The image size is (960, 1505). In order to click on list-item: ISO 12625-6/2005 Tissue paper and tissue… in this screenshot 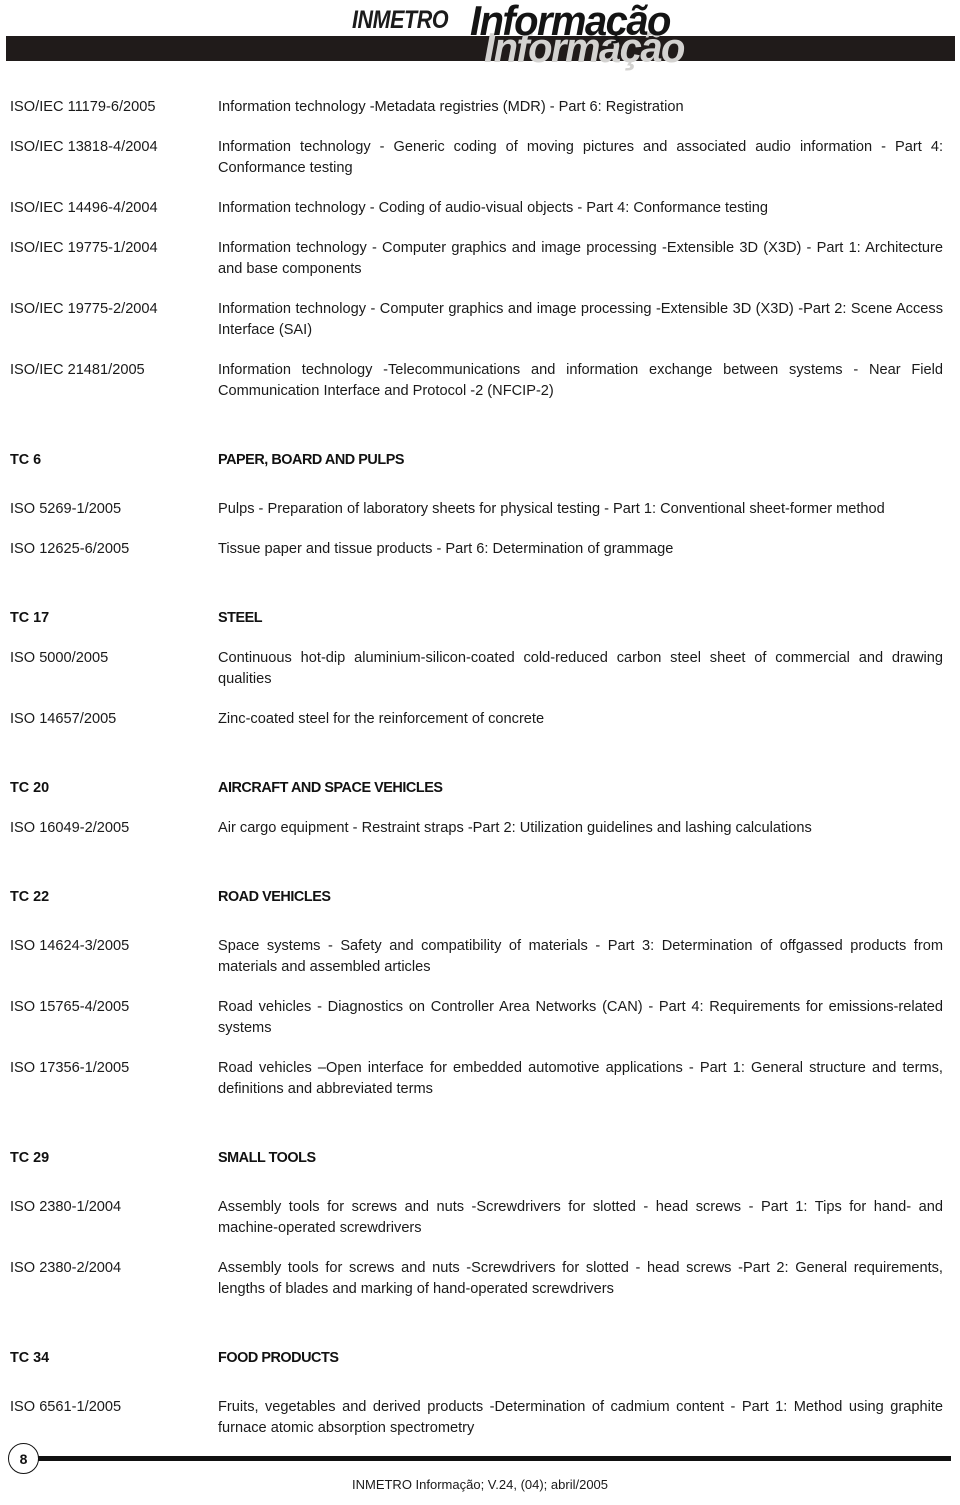, I will do `click(480, 549)`.